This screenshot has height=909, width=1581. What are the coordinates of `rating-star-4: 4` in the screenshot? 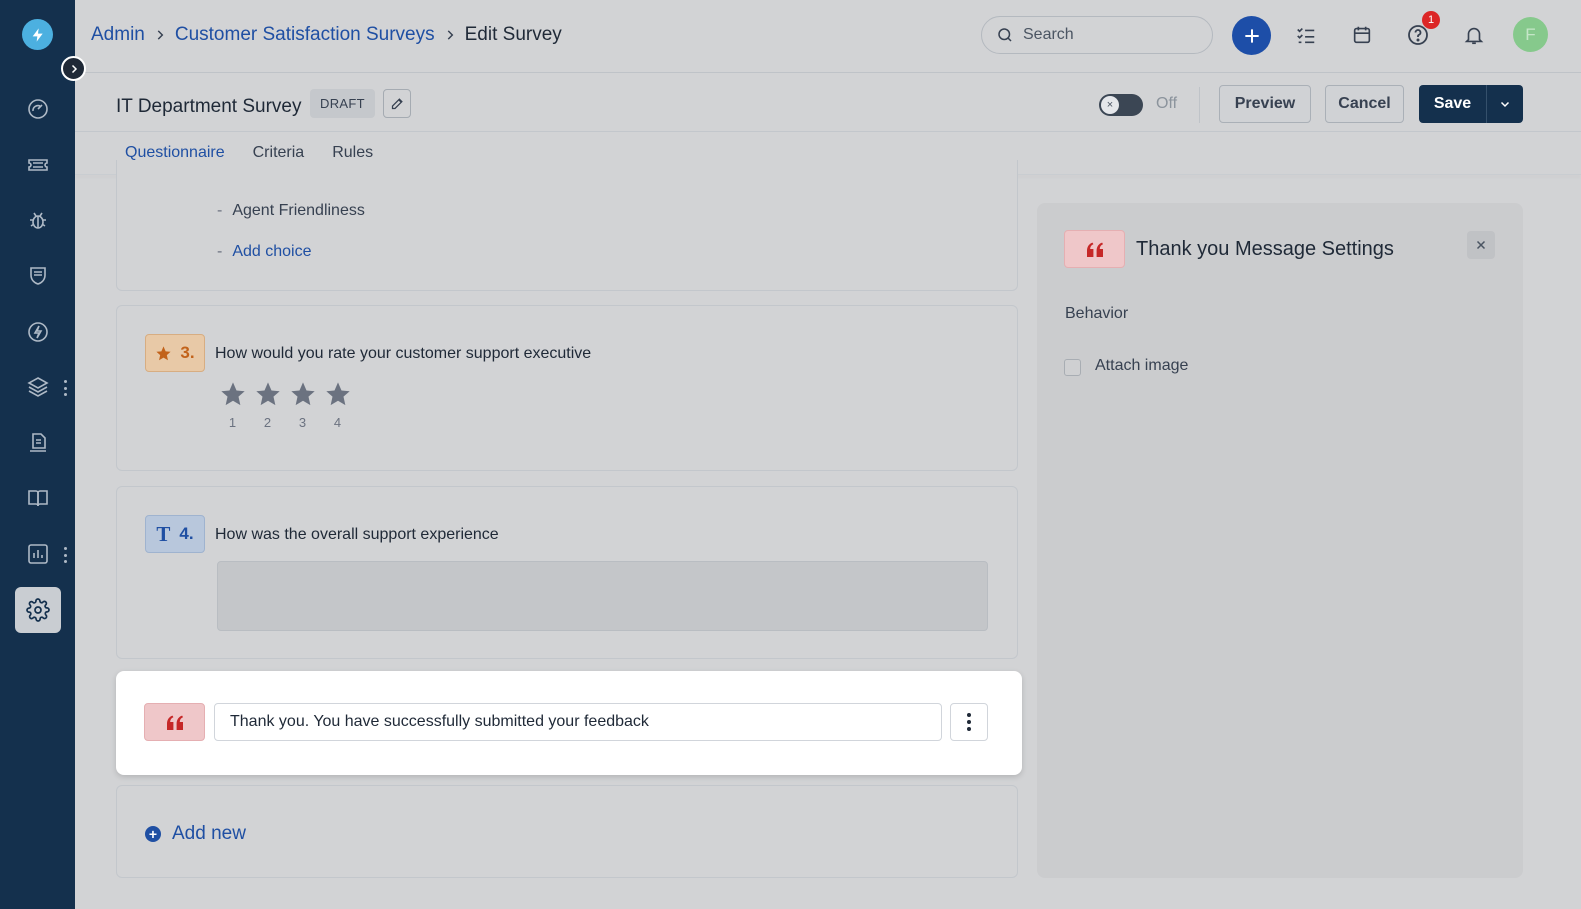 It's located at (337, 405).